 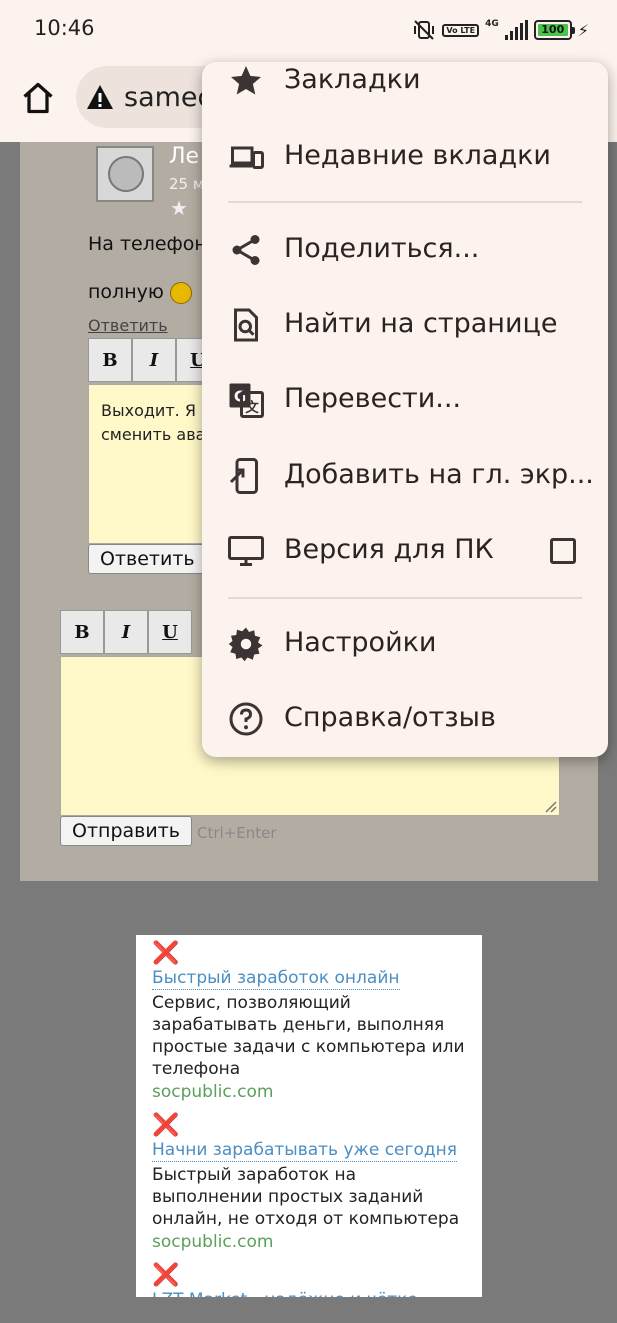 What do you see at coordinates (168, 97) in the screenshot?
I see `url-text: samec` at bounding box center [168, 97].